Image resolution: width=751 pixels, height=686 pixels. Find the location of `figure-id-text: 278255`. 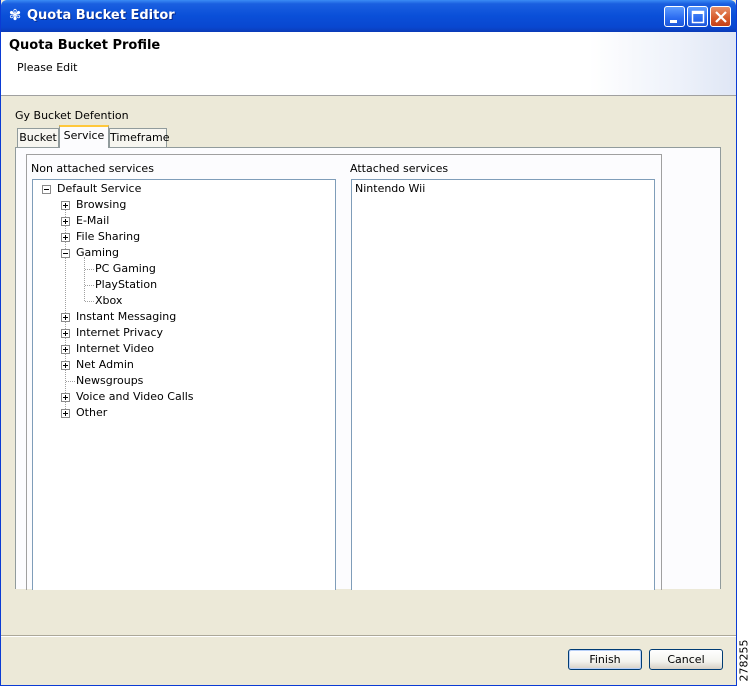

figure-id-text: 278255 is located at coordinates (744, 660).